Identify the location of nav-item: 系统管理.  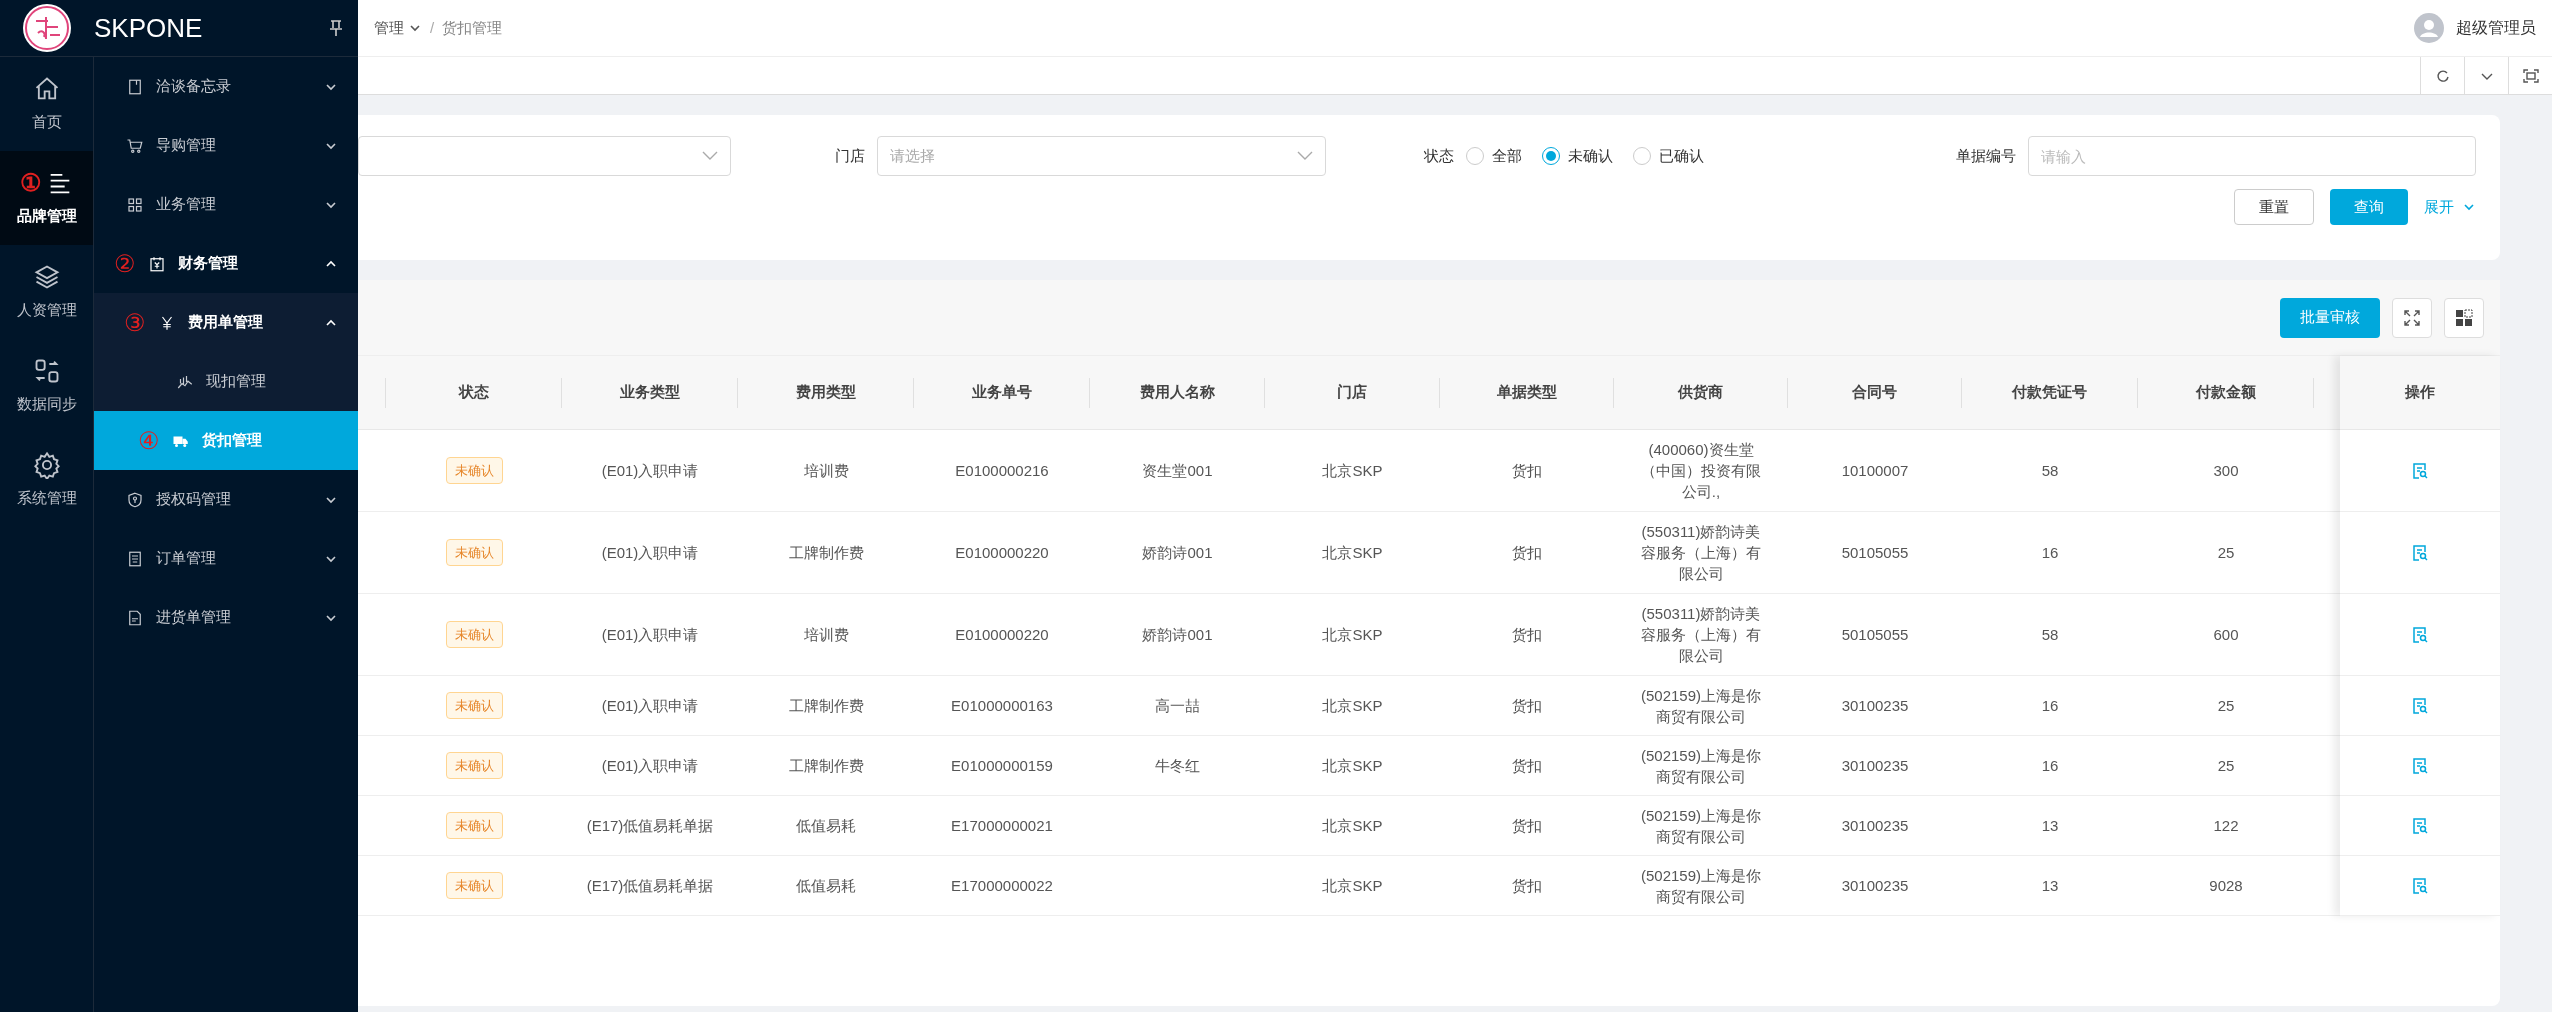
(46, 480).